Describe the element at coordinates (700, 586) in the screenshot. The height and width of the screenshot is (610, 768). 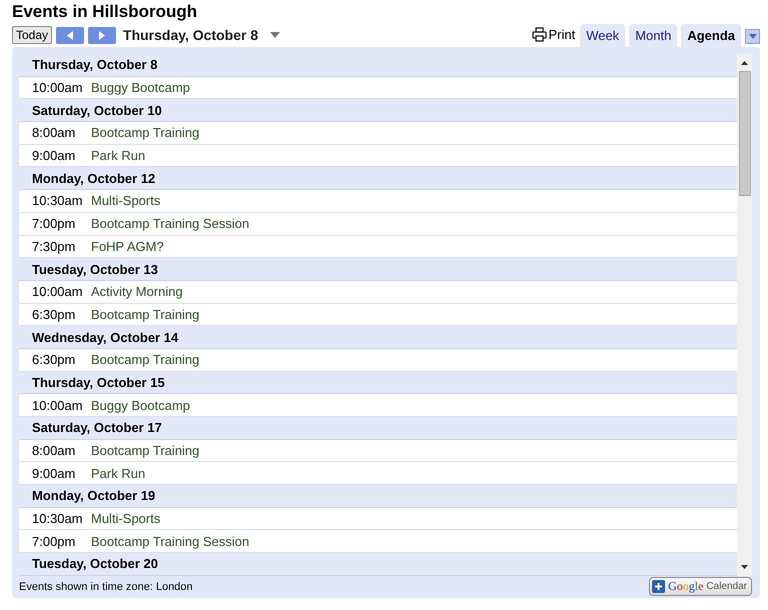
I see `add-calendar-button: Google Calendar` at that location.